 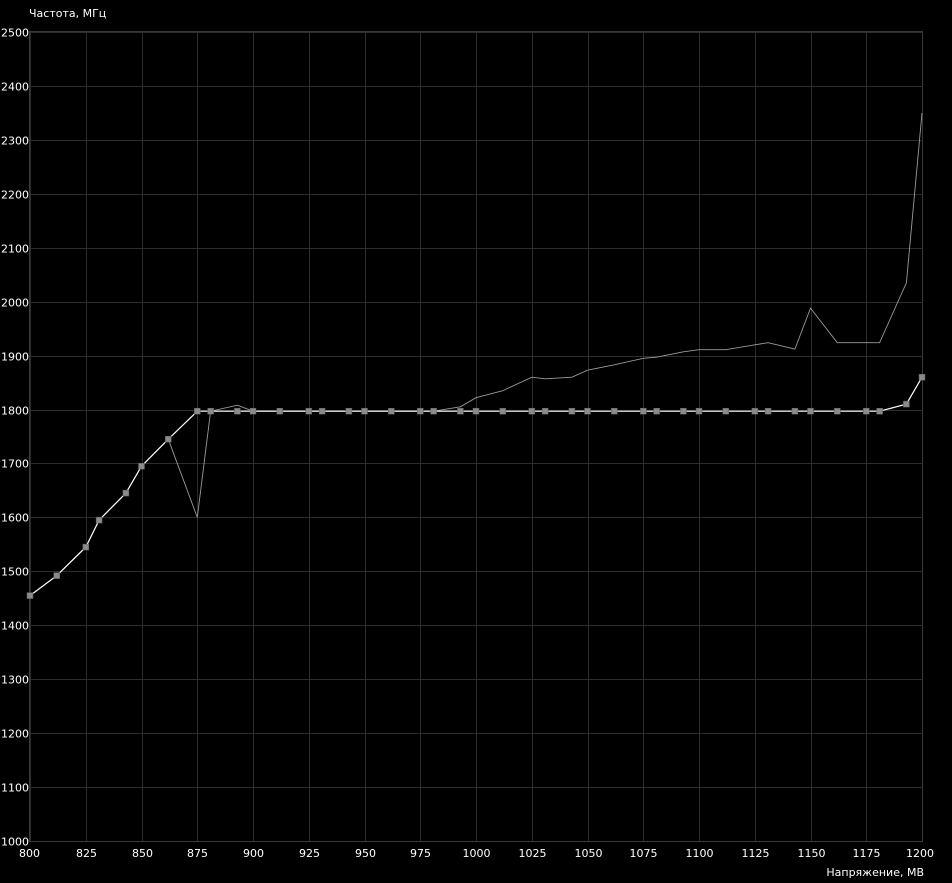 I want to click on y-tick-label: 2400, so click(x=15, y=87).